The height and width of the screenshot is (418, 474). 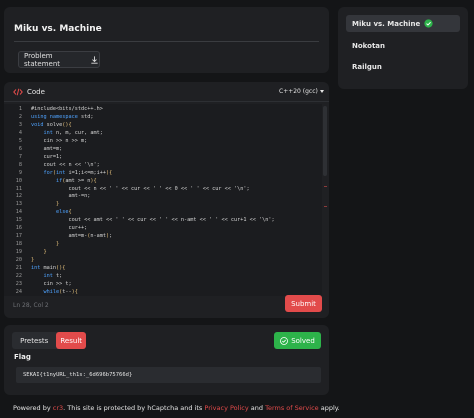 I want to click on problem-statement-button: Problem statement, so click(x=59, y=59).